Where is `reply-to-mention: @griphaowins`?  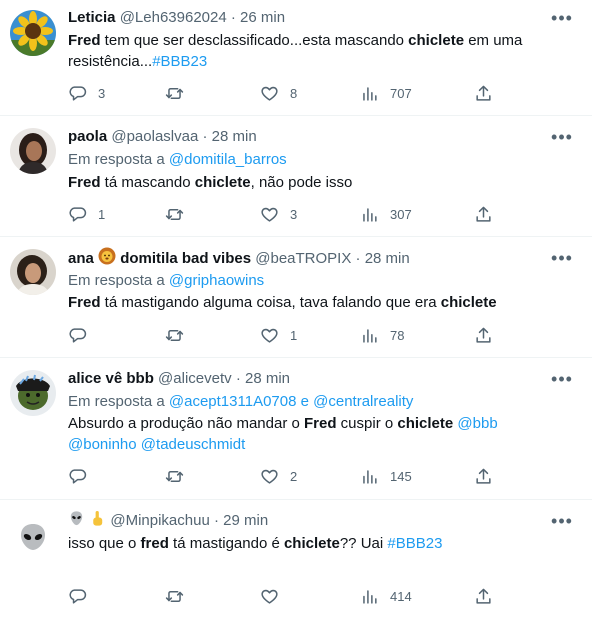 reply-to-mention: @griphaowins is located at coordinates (216, 280).